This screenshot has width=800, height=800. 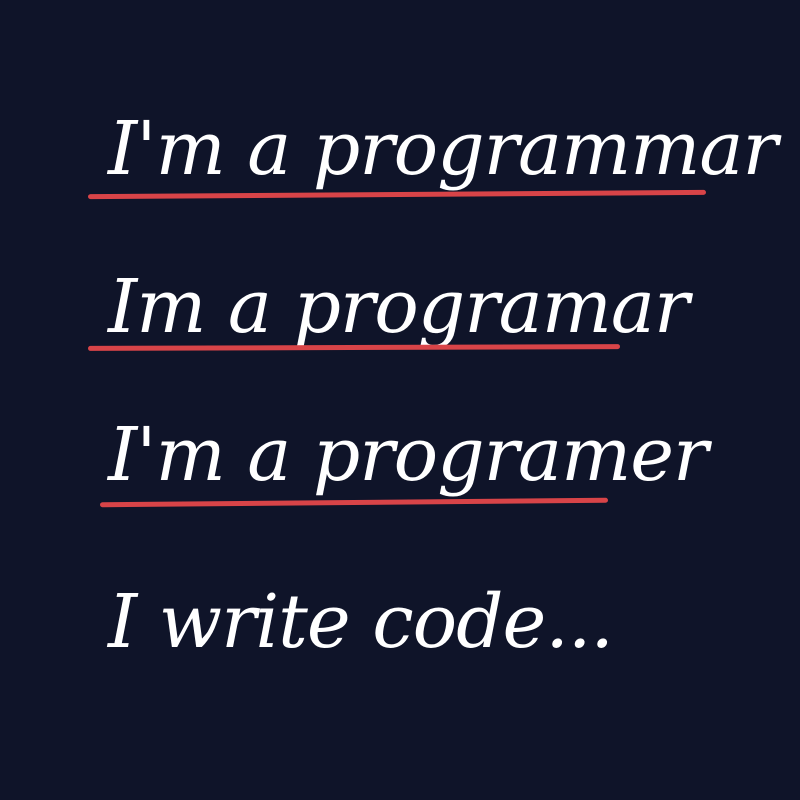 I want to click on struck-line-1: I'm a programmar, so click(x=443, y=149).